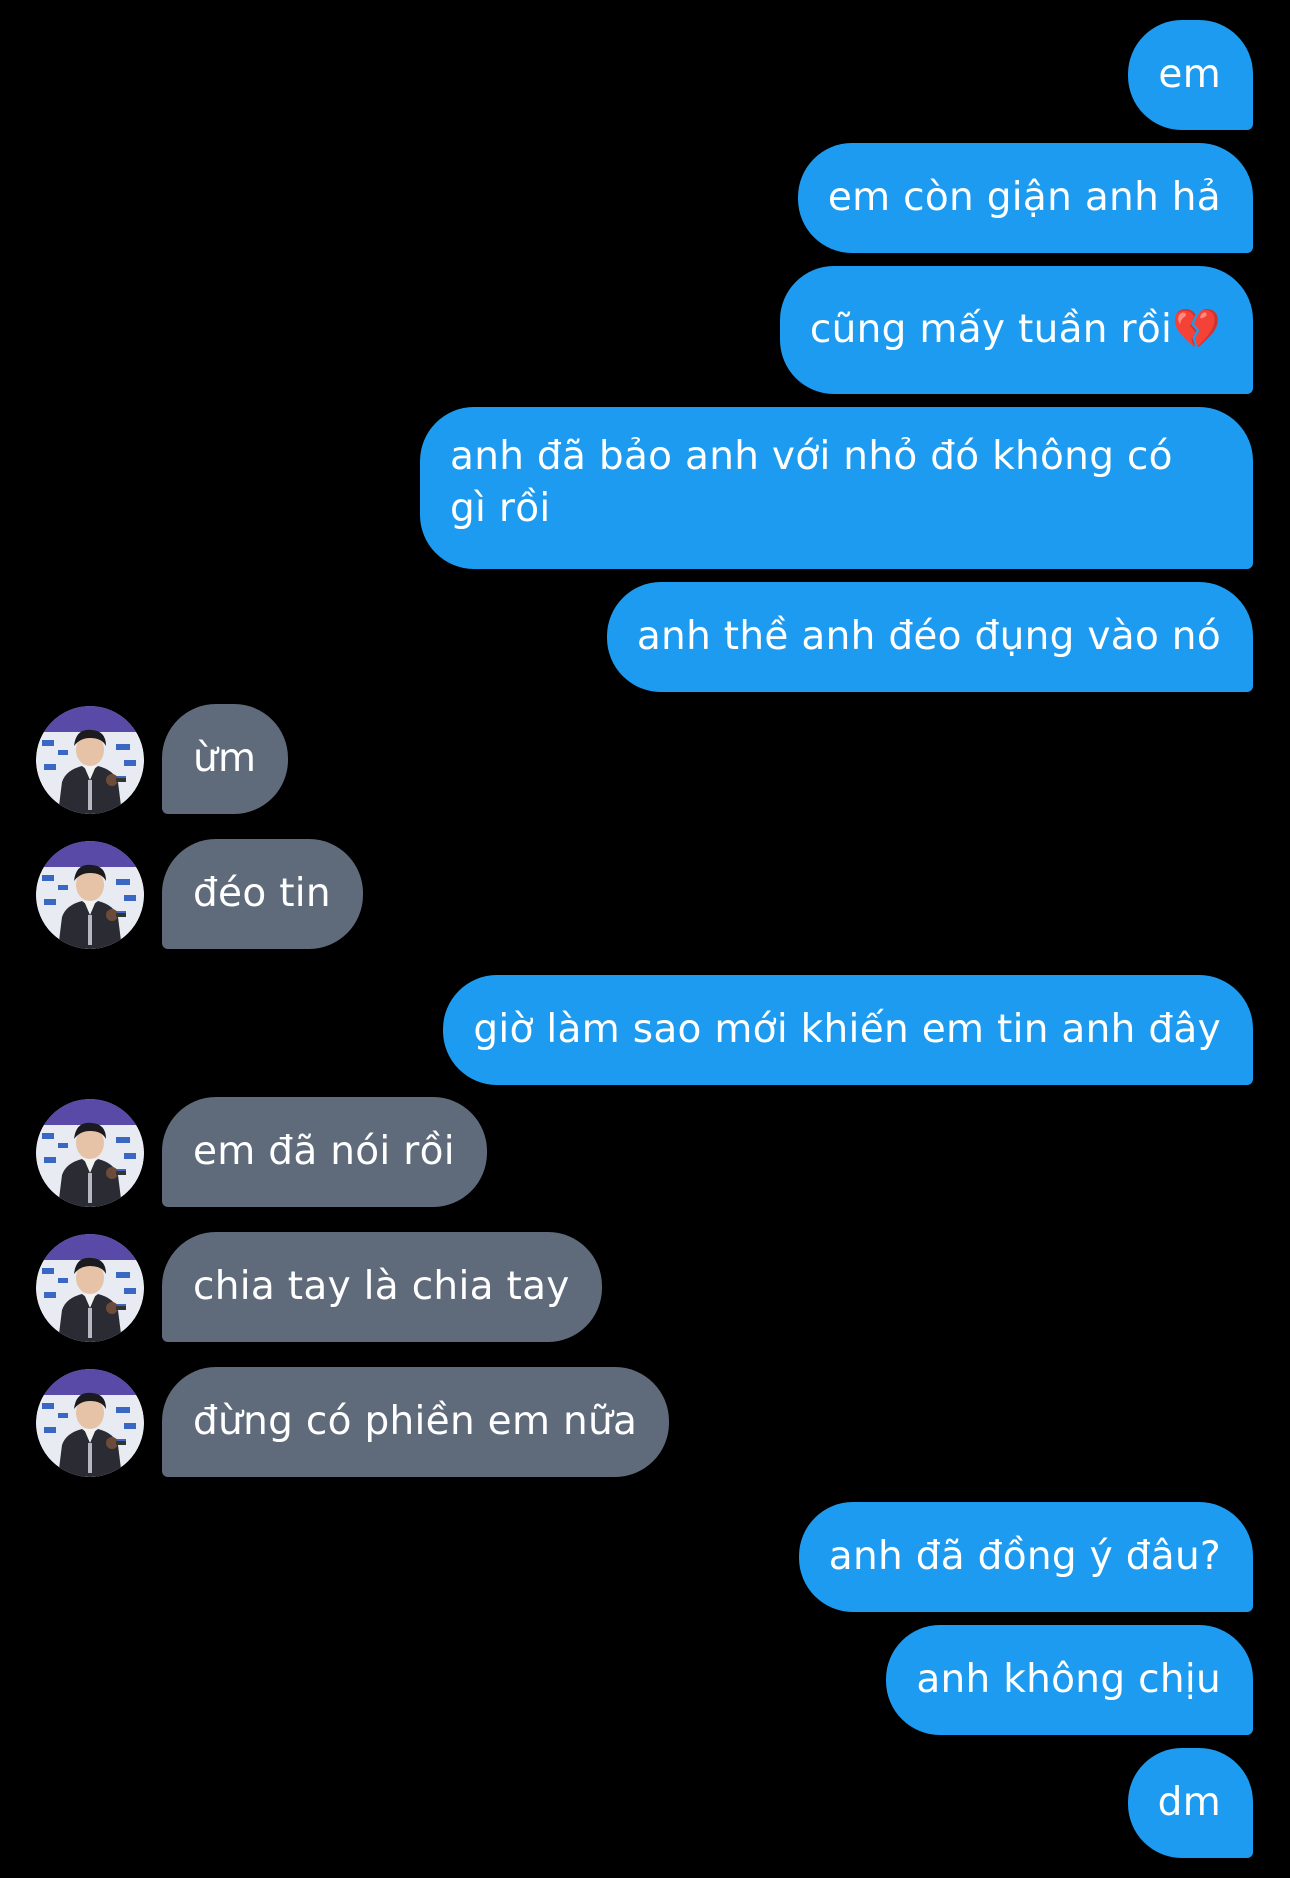 This screenshot has height=1878, width=1290. What do you see at coordinates (1025, 198) in the screenshot?
I see `message-bubble-sent: em còn giận anh hả` at bounding box center [1025, 198].